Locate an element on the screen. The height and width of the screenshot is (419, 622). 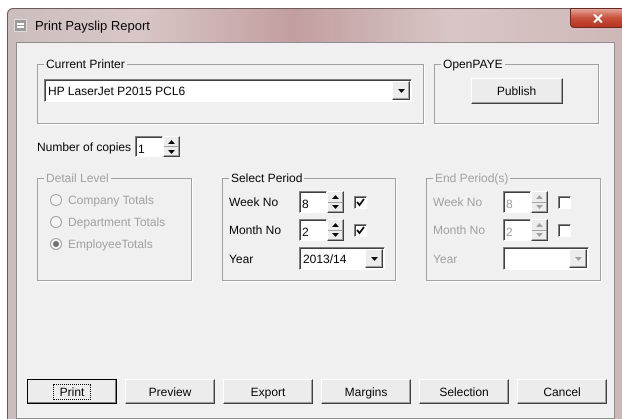
dialog-button: Cancel is located at coordinates (562, 391).